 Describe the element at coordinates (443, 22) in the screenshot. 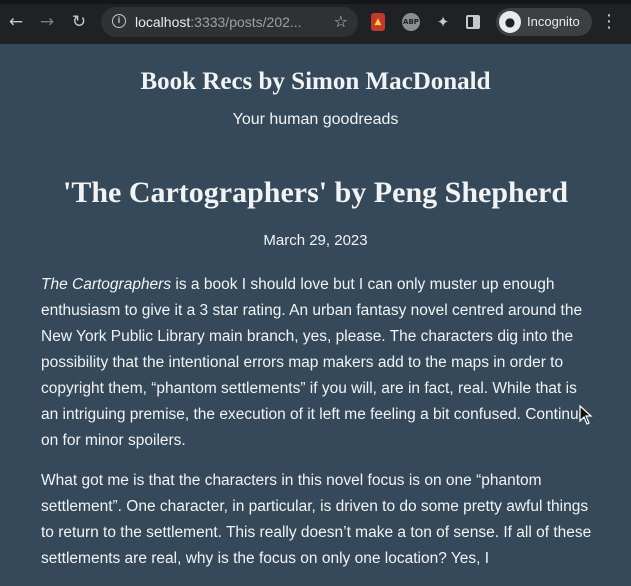

I see `puzzle-icon: ✦` at that location.